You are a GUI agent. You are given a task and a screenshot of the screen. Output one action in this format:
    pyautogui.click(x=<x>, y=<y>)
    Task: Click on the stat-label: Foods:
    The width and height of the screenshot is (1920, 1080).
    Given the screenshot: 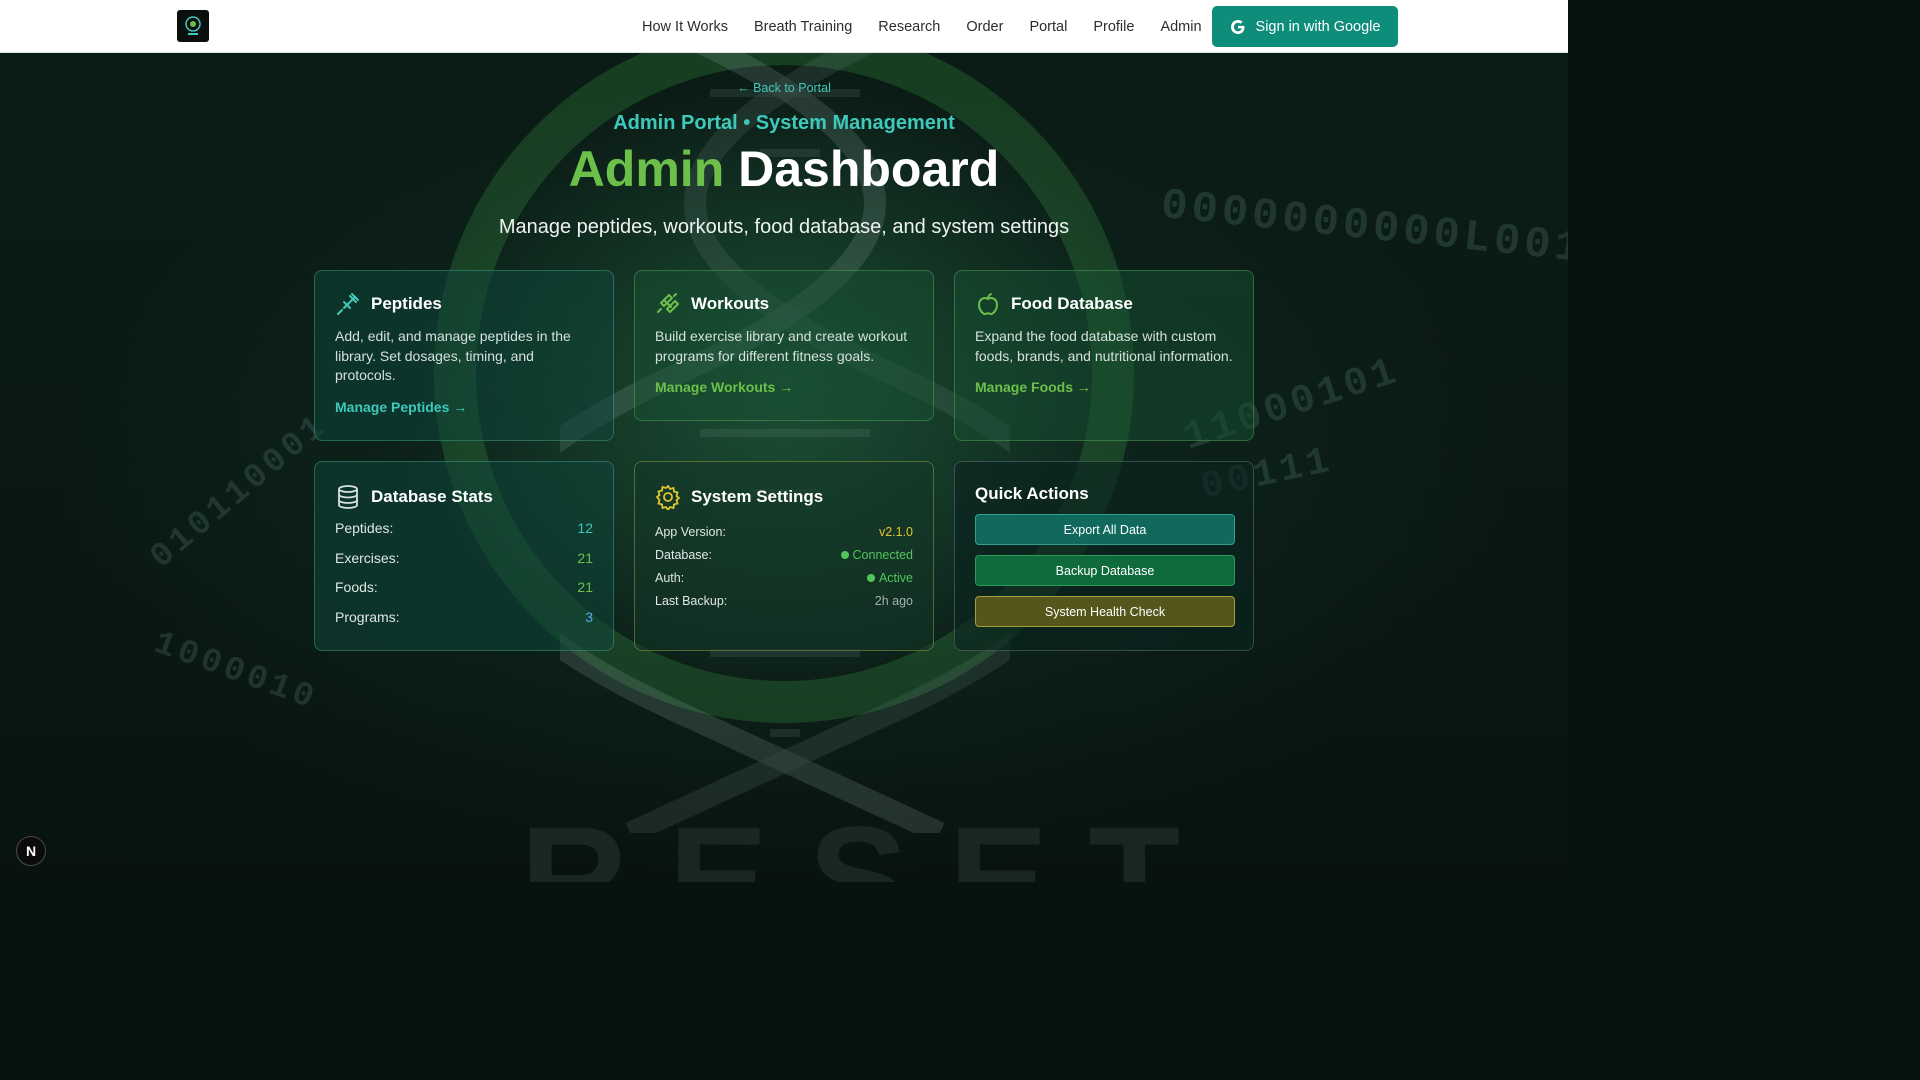 What is the action you would take?
    pyautogui.click(x=356, y=587)
    